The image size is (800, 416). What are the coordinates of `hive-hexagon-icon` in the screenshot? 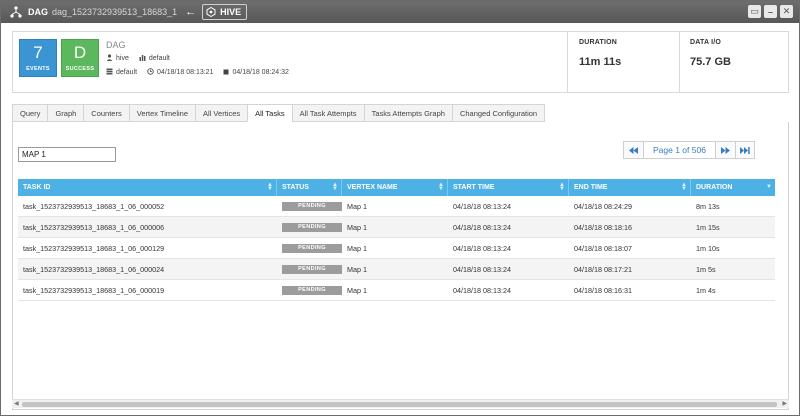 It's located at (211, 12).